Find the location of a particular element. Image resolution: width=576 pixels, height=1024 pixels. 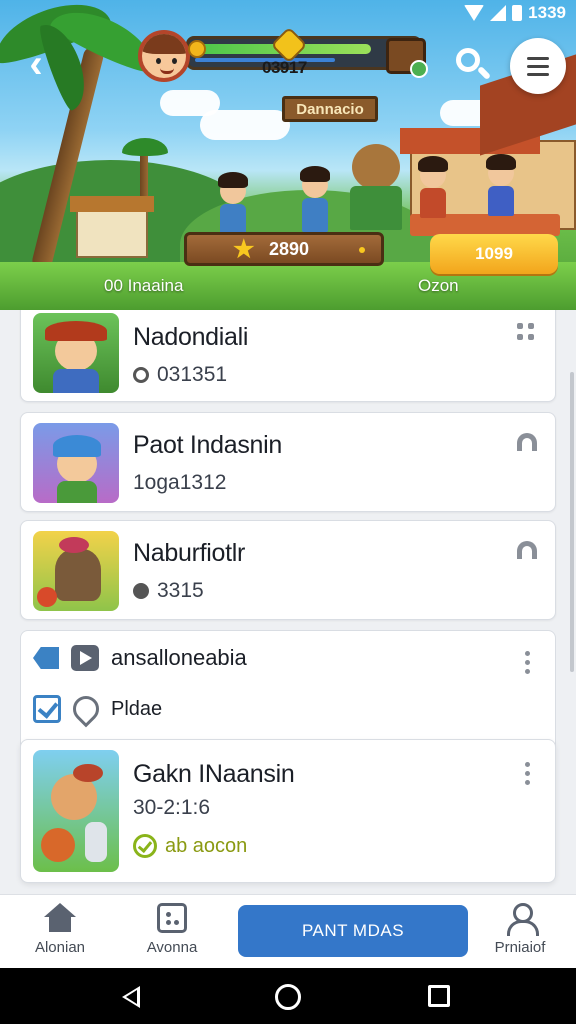

group-row: ansalloneabia is located at coordinates (140, 658).